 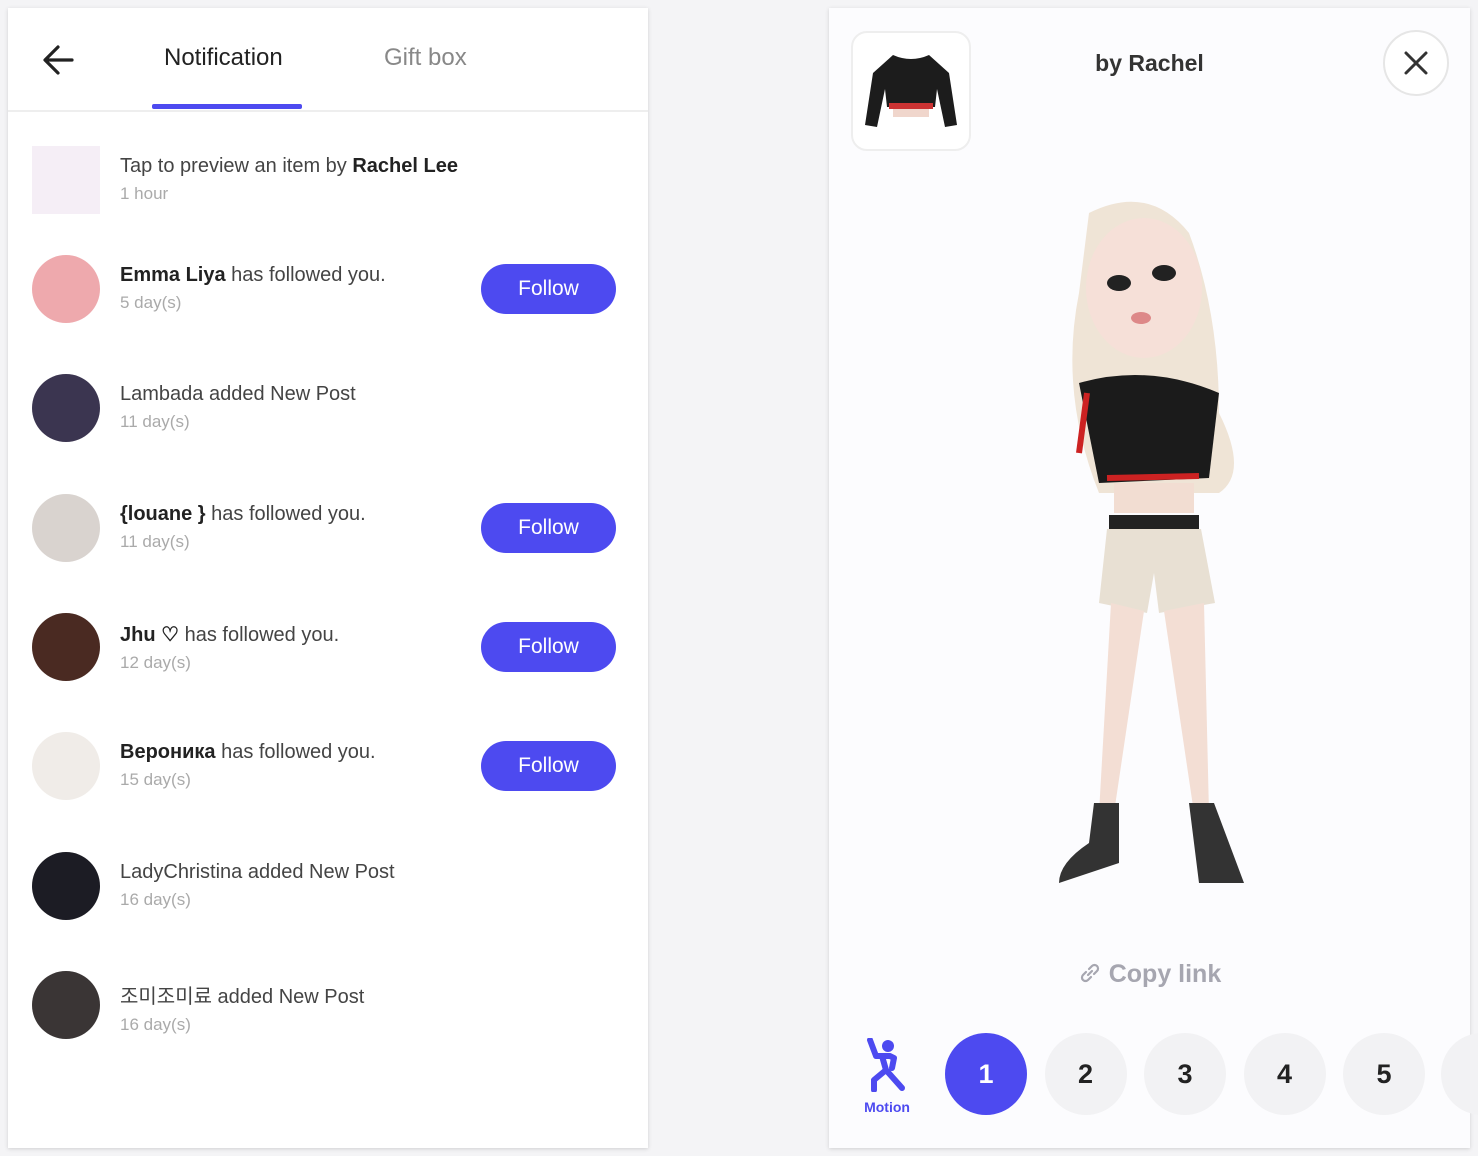 What do you see at coordinates (886, 1065) in the screenshot?
I see `dancing-person-icon` at bounding box center [886, 1065].